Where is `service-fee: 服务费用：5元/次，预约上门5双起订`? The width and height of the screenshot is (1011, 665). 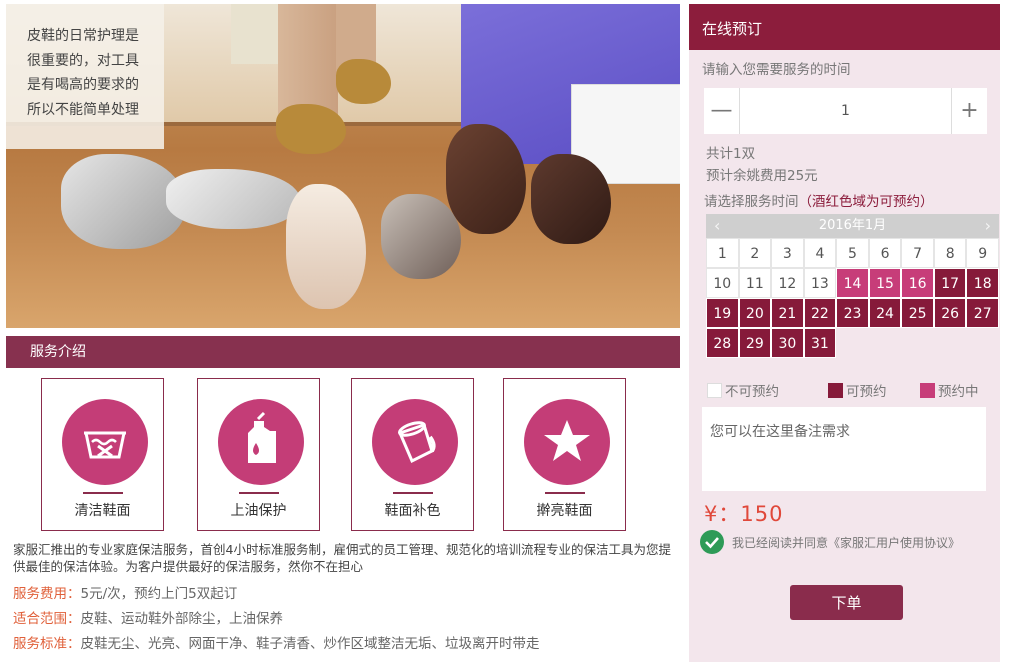 service-fee: 服务费用：5元/次，预约上门5双起订 is located at coordinates (125, 592).